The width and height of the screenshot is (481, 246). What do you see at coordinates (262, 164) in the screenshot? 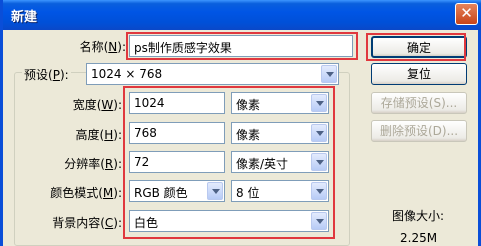
I see `resolution-unit-value: 像素/英寸` at bounding box center [262, 164].